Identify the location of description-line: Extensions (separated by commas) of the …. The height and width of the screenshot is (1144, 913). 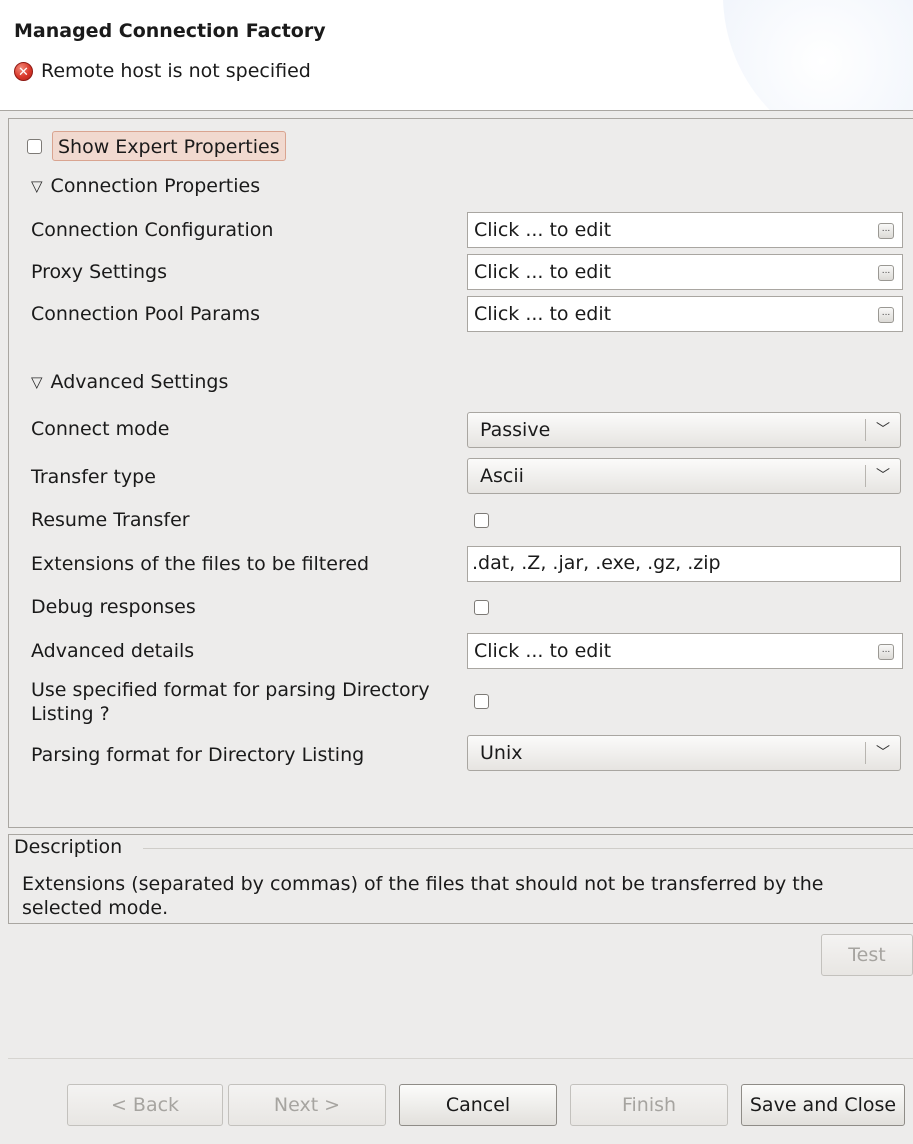
(423, 884).